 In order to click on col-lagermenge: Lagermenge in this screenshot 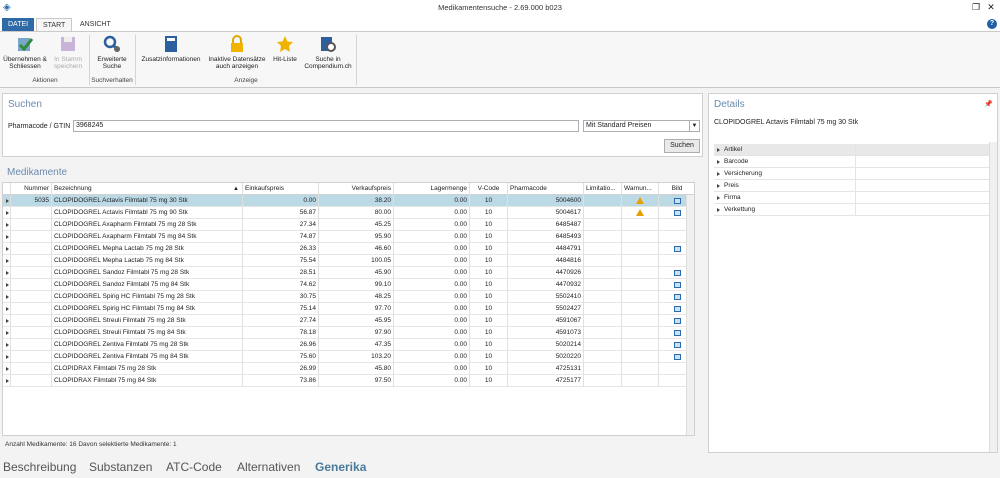, I will do `click(432, 189)`.